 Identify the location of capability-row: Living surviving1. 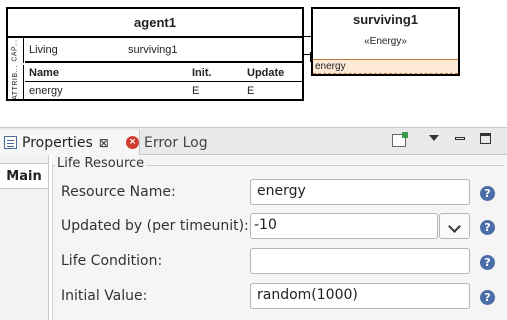
(163, 50).